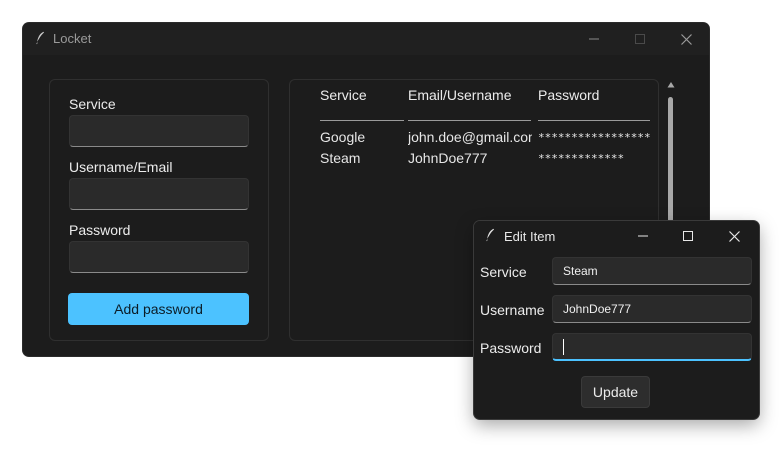 The width and height of the screenshot is (779, 454). Describe the element at coordinates (615, 392) in the screenshot. I see `update-button: Update` at that location.